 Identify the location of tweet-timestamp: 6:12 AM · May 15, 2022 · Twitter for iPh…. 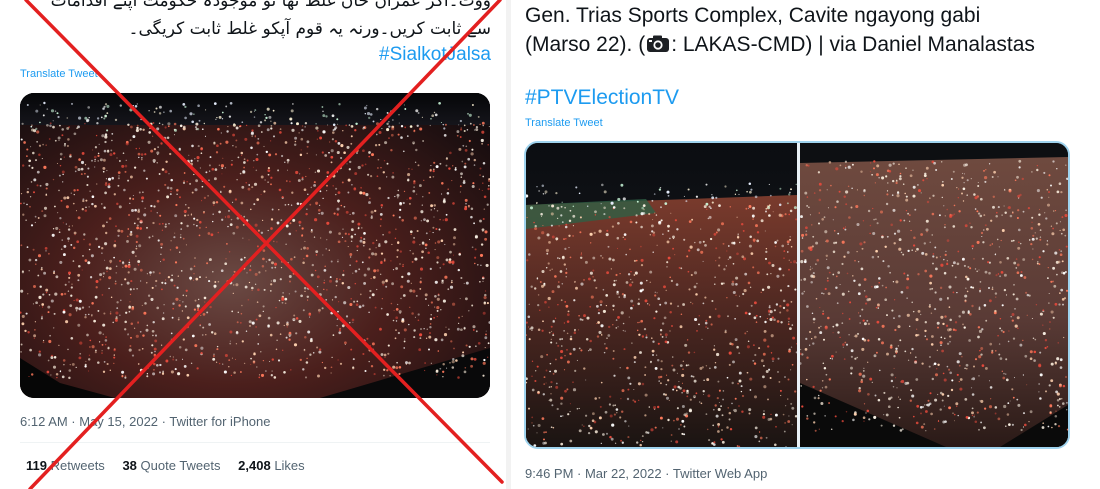
(145, 421).